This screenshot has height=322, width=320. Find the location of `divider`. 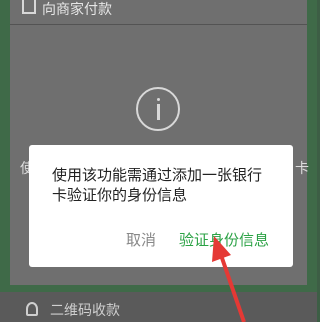

divider is located at coordinates (158, 24).